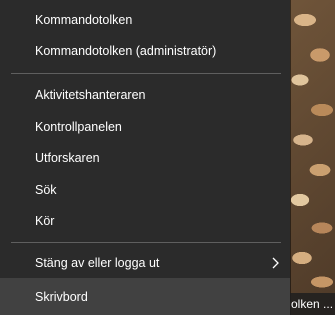 The height and width of the screenshot is (315, 335). What do you see at coordinates (46, 190) in the screenshot?
I see `menu-item-label: Sök` at bounding box center [46, 190].